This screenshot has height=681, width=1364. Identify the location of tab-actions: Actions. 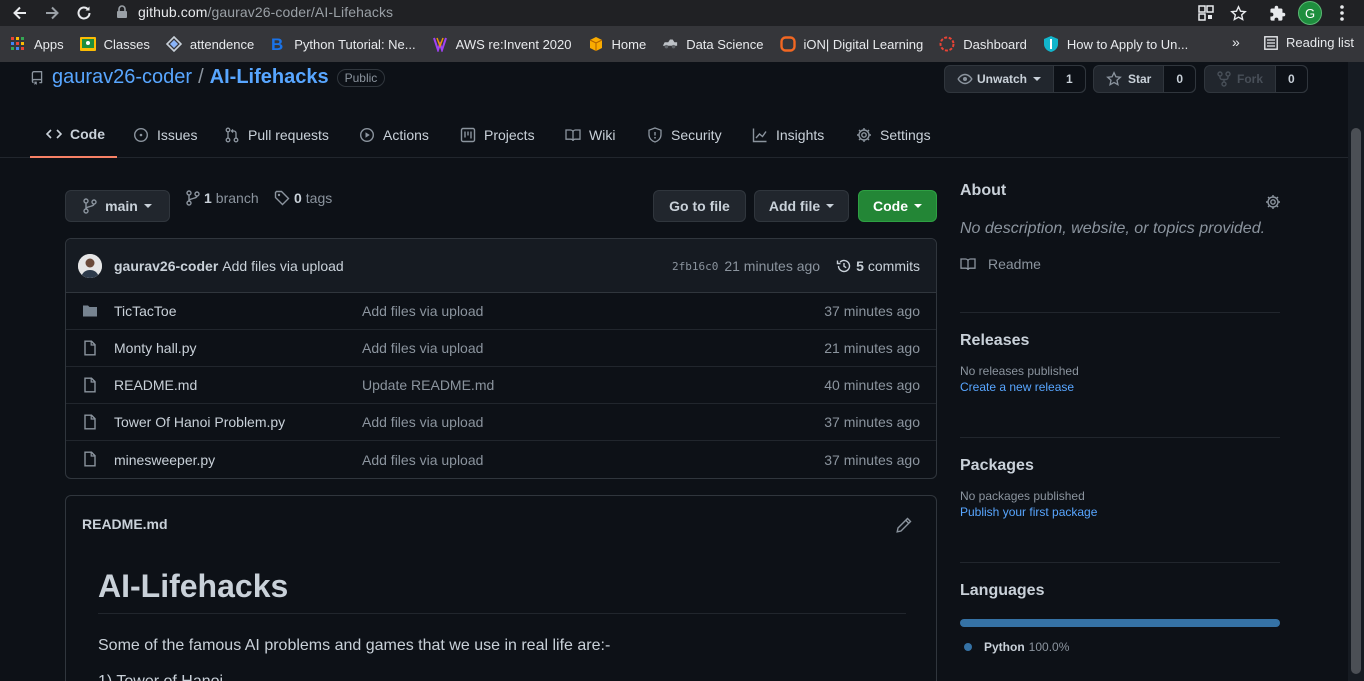
(394, 135).